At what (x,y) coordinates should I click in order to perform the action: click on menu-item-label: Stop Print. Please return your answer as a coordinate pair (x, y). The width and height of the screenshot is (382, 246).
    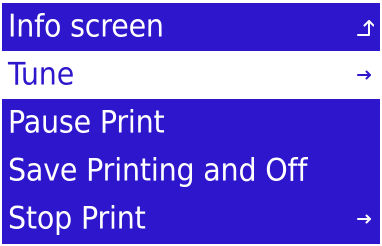
    Looking at the image, I should click on (77, 218).